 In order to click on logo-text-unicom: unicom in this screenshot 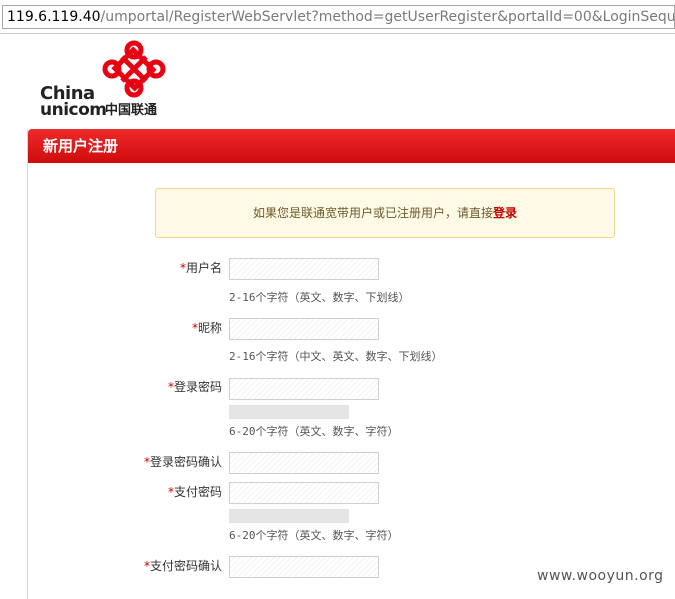, I will do `click(73, 110)`.